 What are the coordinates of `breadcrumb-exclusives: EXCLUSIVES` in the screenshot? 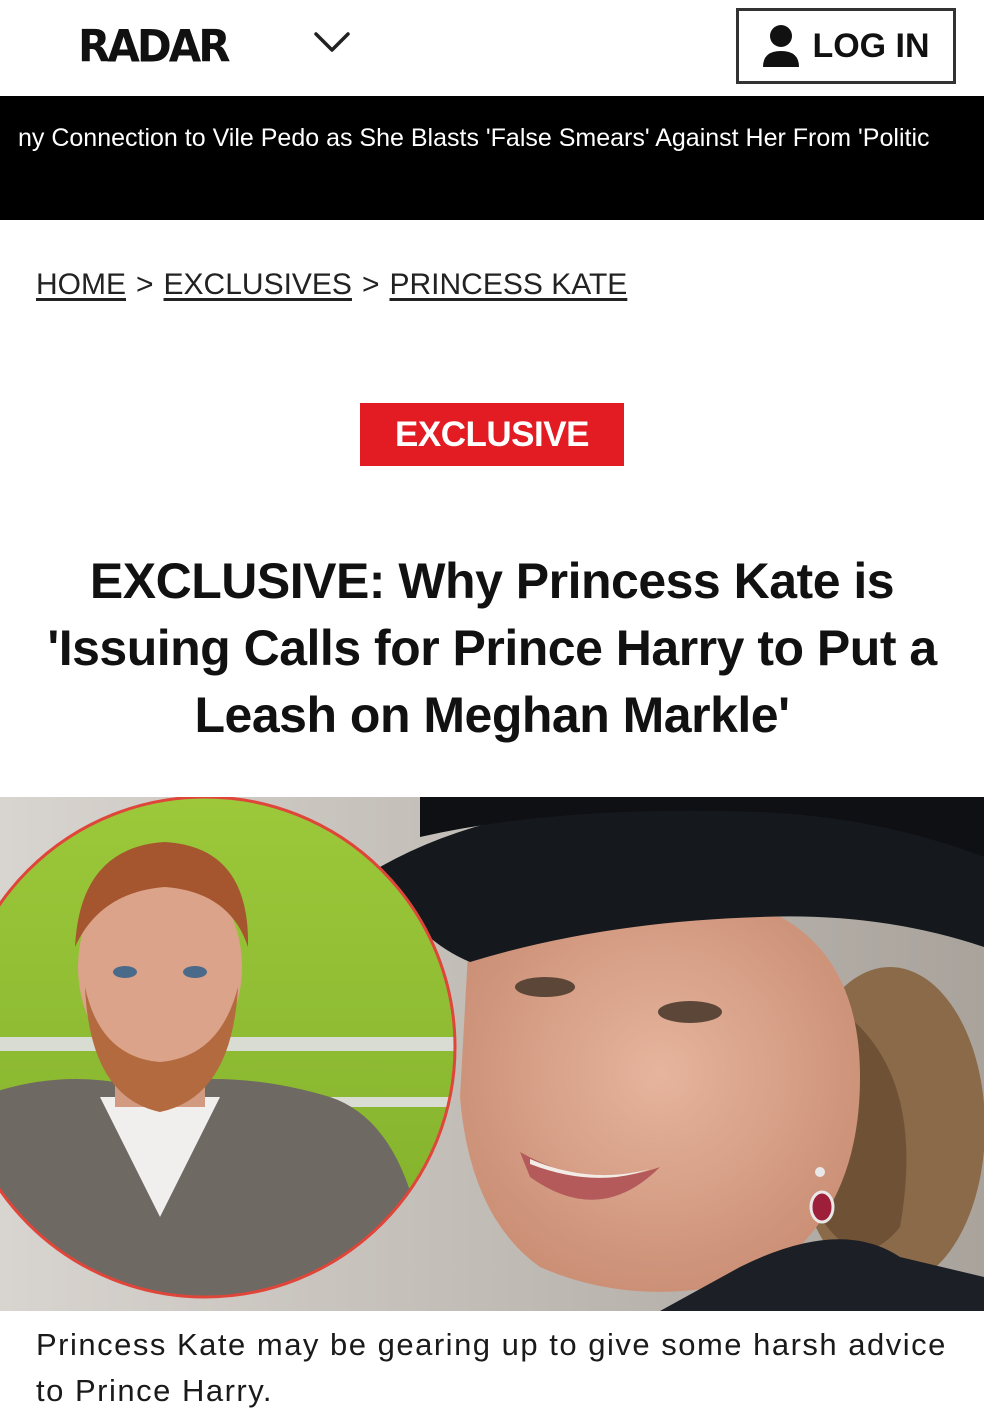 It's located at (258, 284).